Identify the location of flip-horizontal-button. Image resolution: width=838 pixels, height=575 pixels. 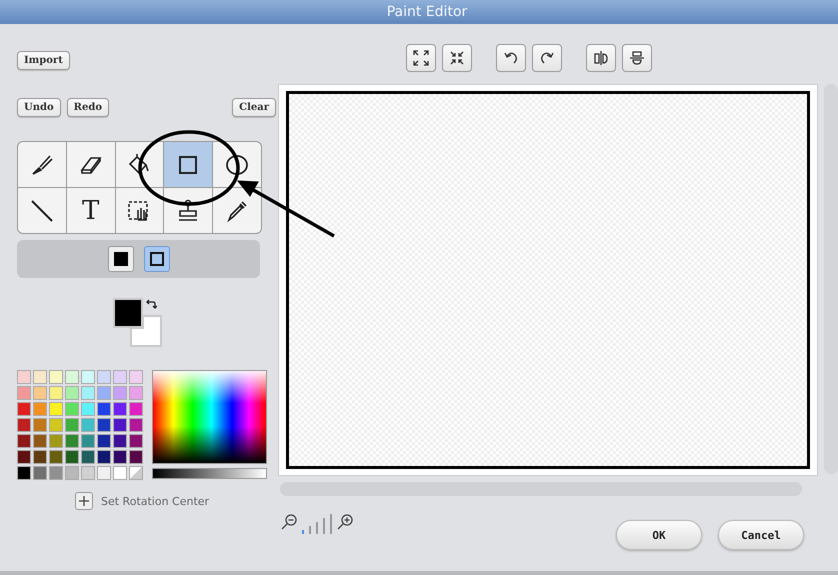
(601, 58).